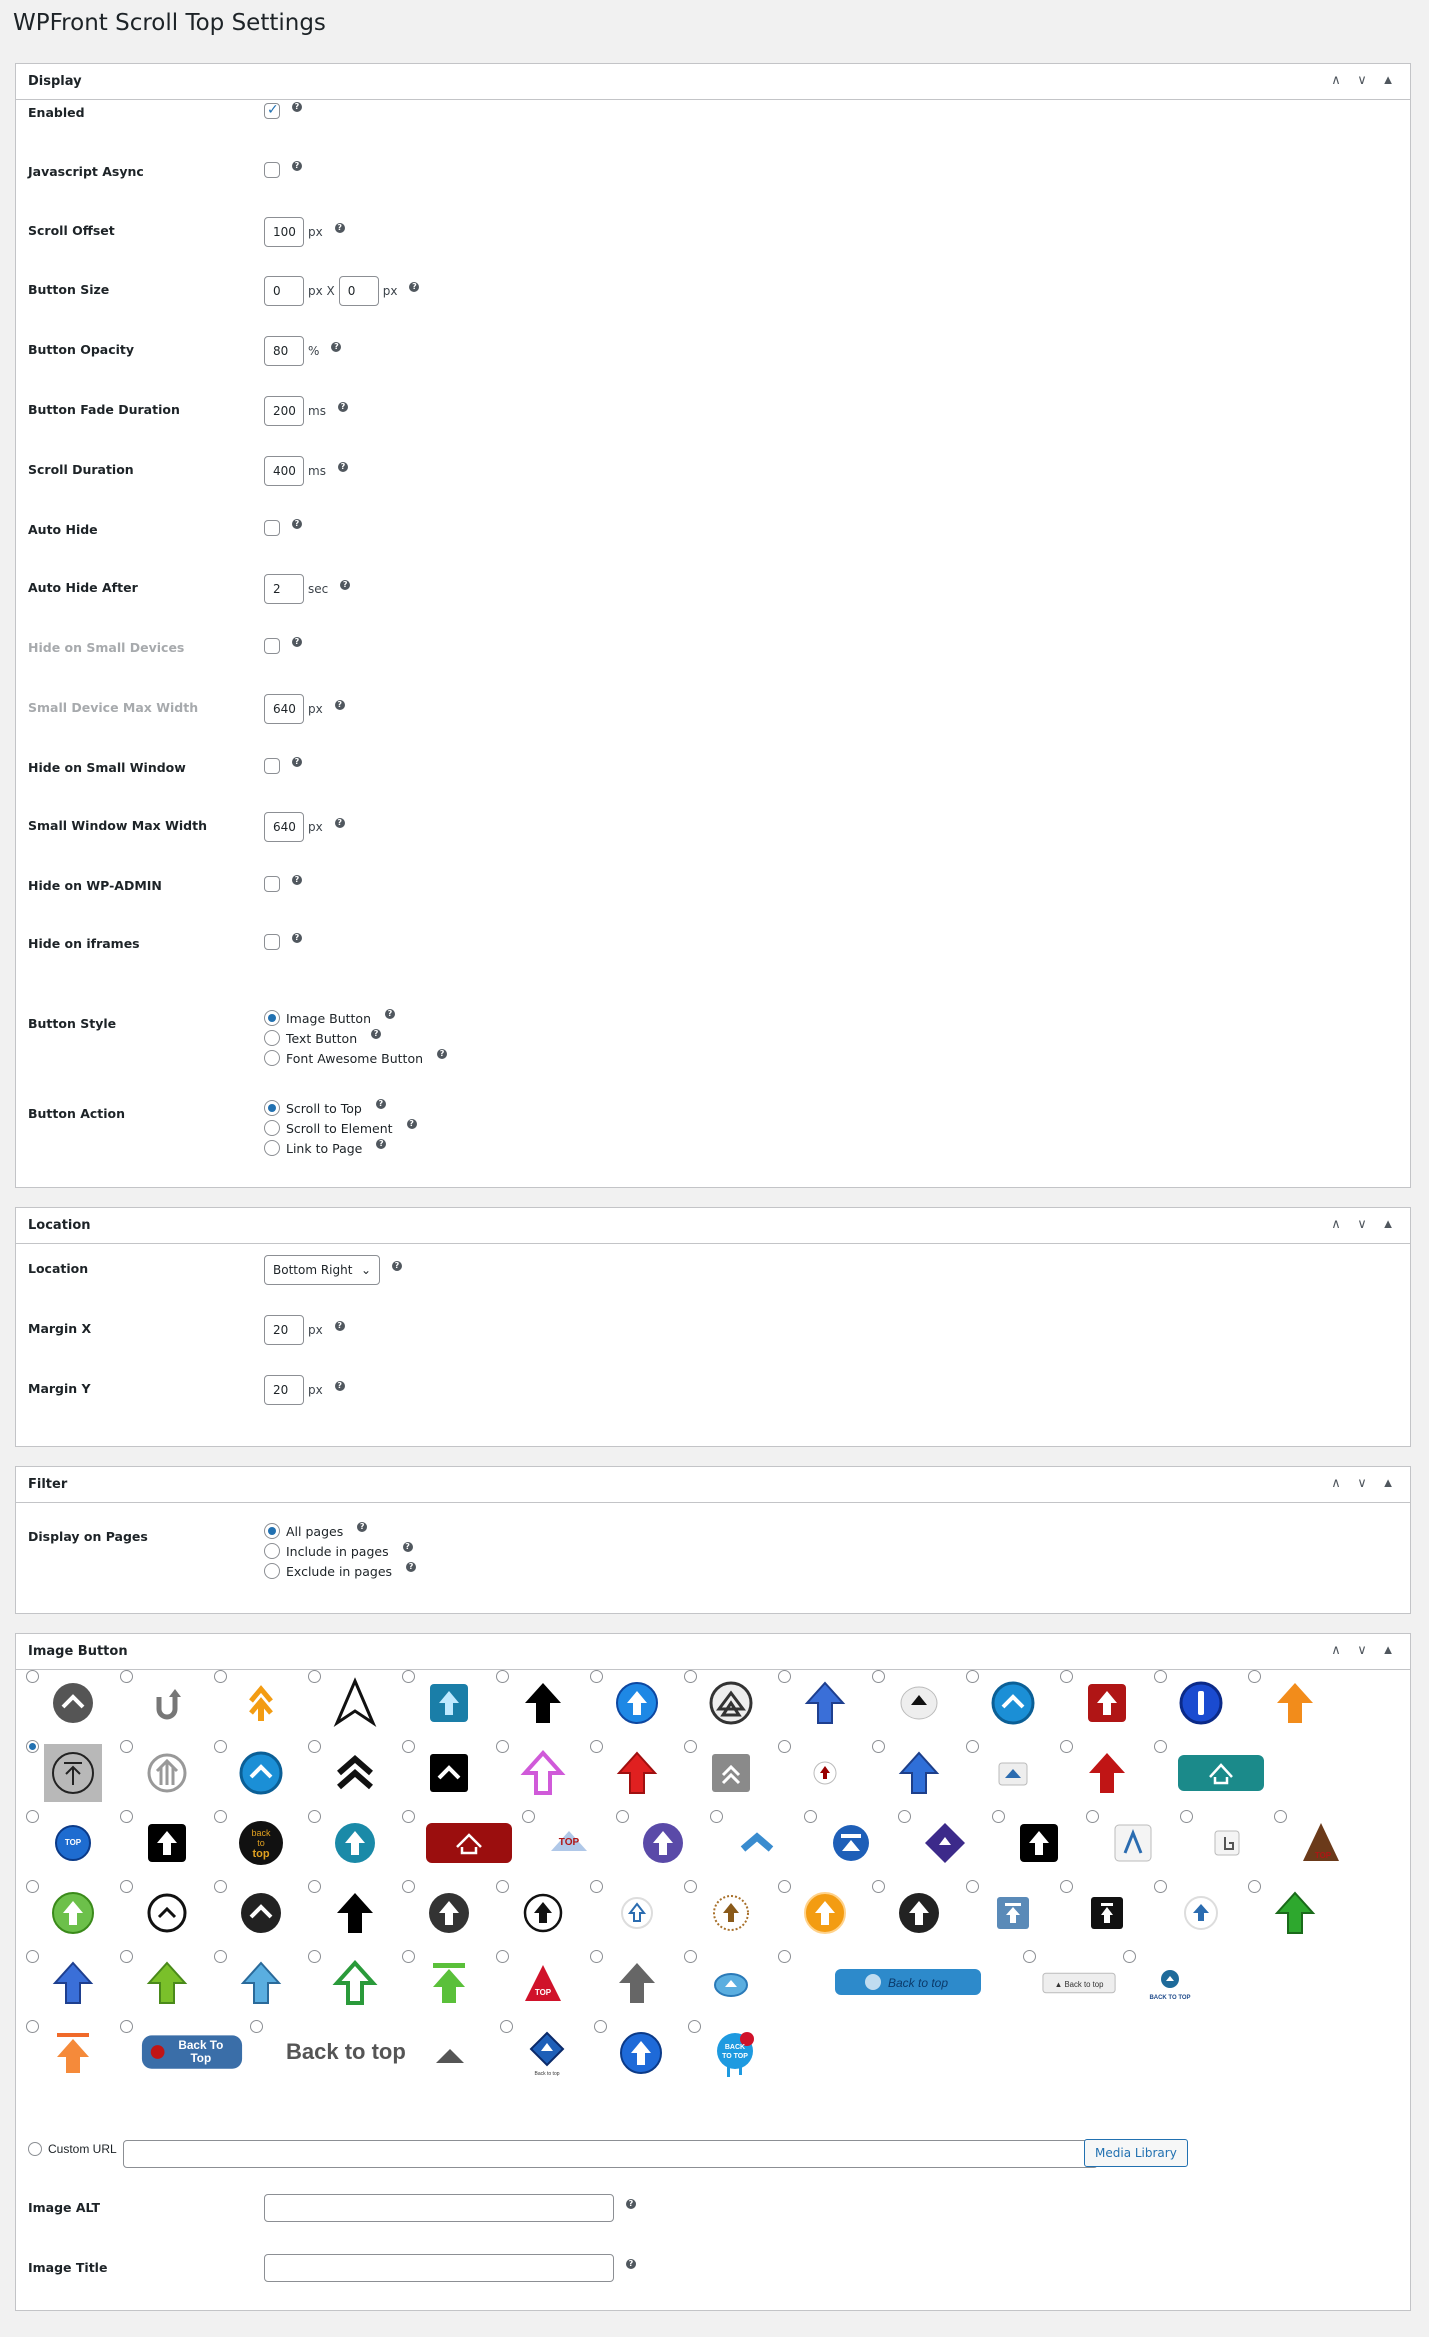 The image size is (1429, 2337). What do you see at coordinates (610, 2154) in the screenshot?
I see `custom-url-input` at bounding box center [610, 2154].